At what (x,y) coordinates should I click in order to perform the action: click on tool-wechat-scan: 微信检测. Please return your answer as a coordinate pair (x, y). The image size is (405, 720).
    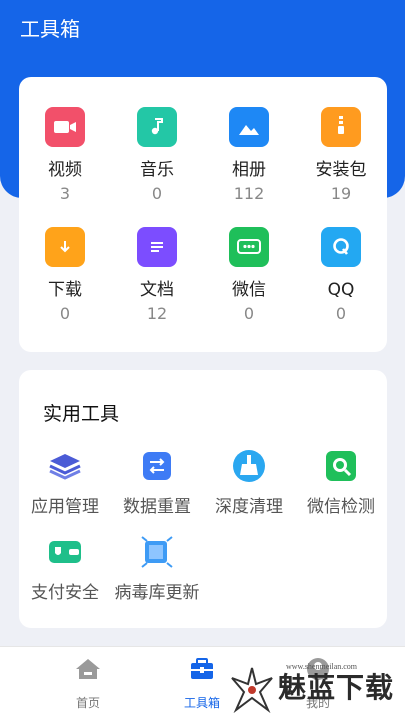
    Looking at the image, I should click on (341, 482).